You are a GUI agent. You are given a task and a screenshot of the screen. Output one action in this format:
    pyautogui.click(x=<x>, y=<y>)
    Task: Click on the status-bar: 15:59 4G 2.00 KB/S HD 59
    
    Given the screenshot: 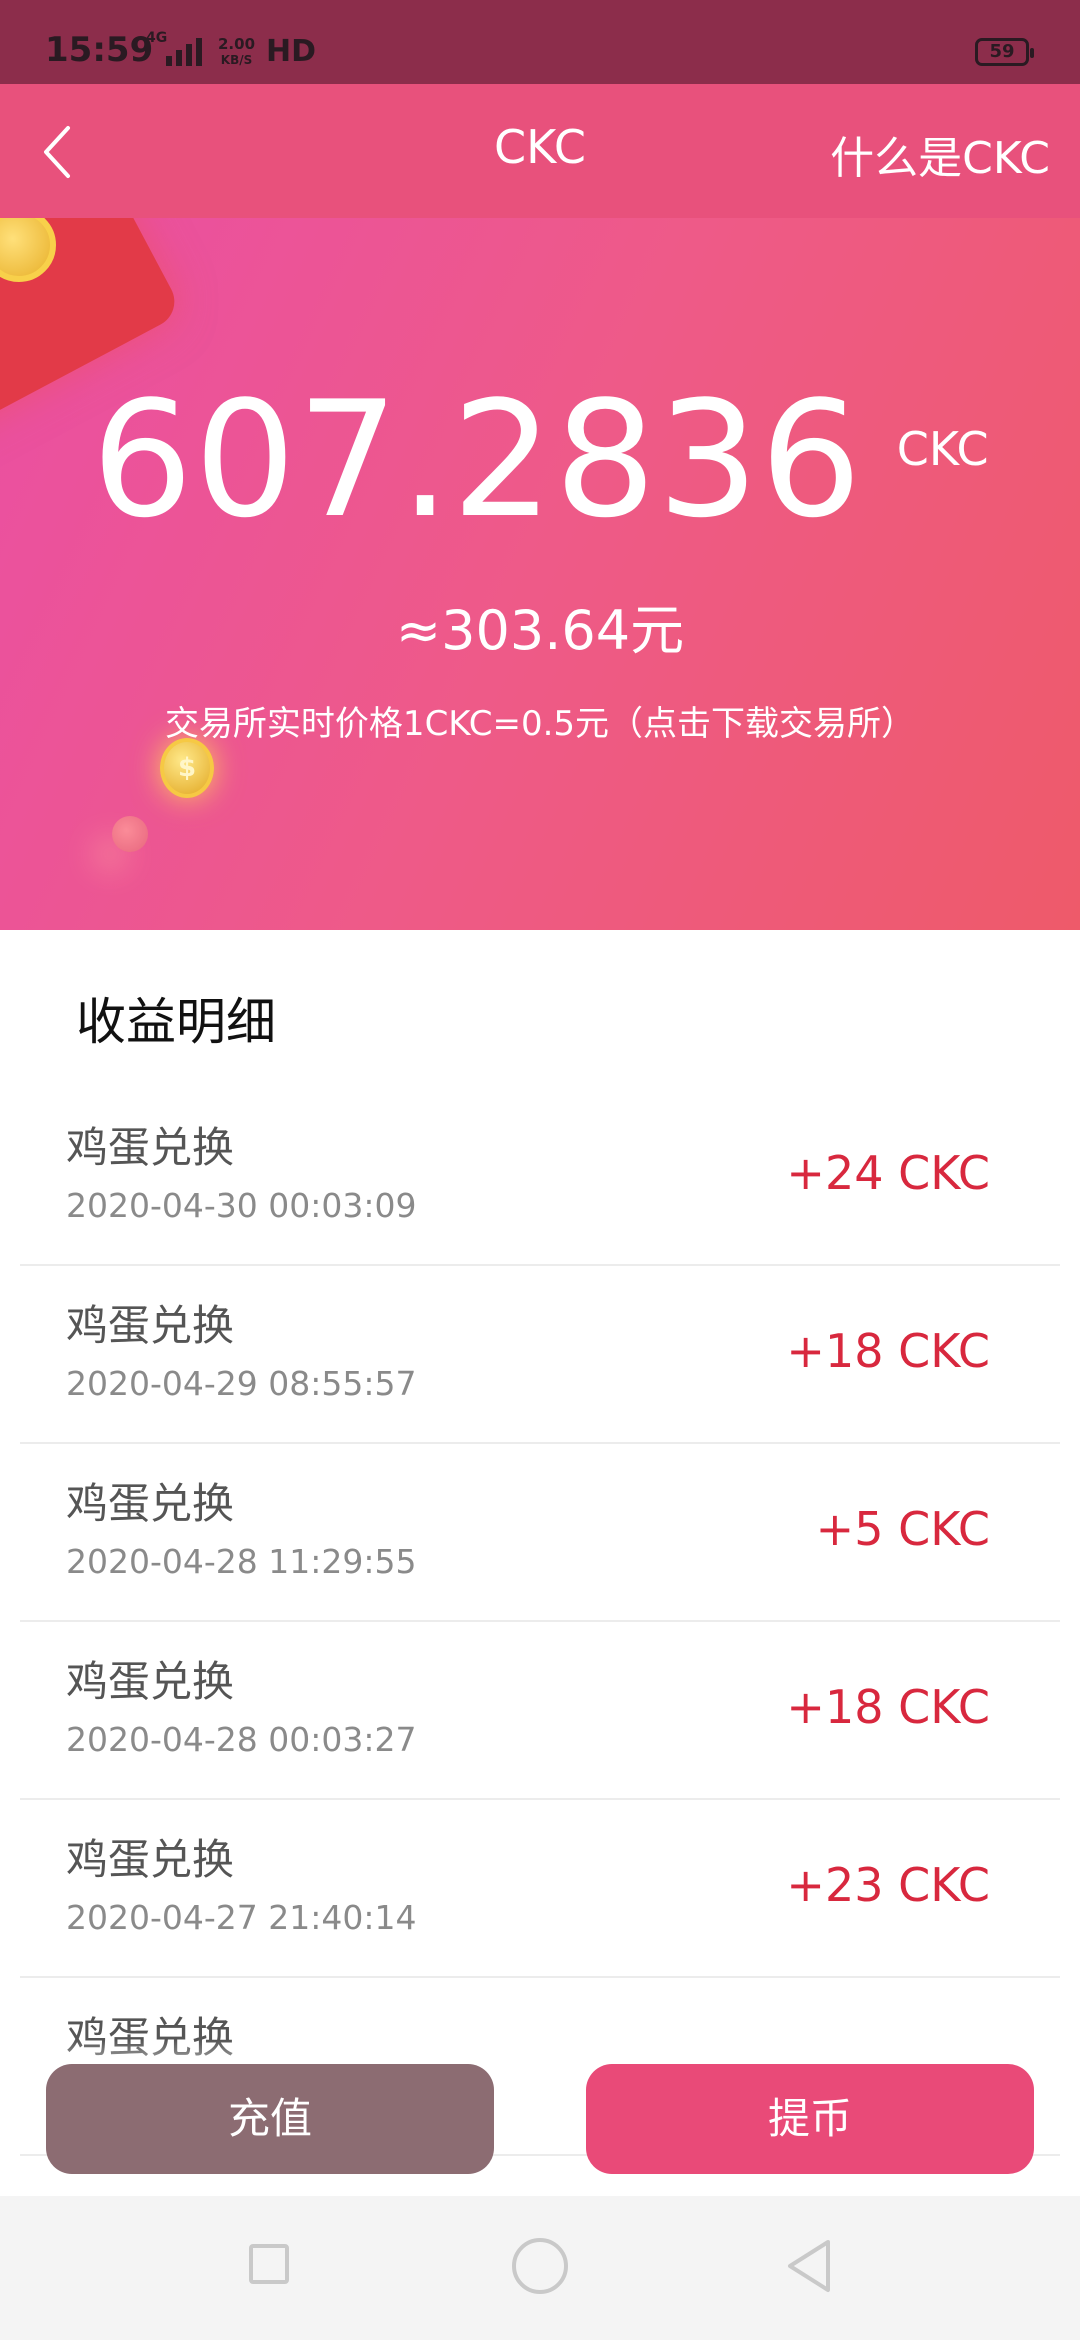 What is the action you would take?
    pyautogui.click(x=540, y=42)
    